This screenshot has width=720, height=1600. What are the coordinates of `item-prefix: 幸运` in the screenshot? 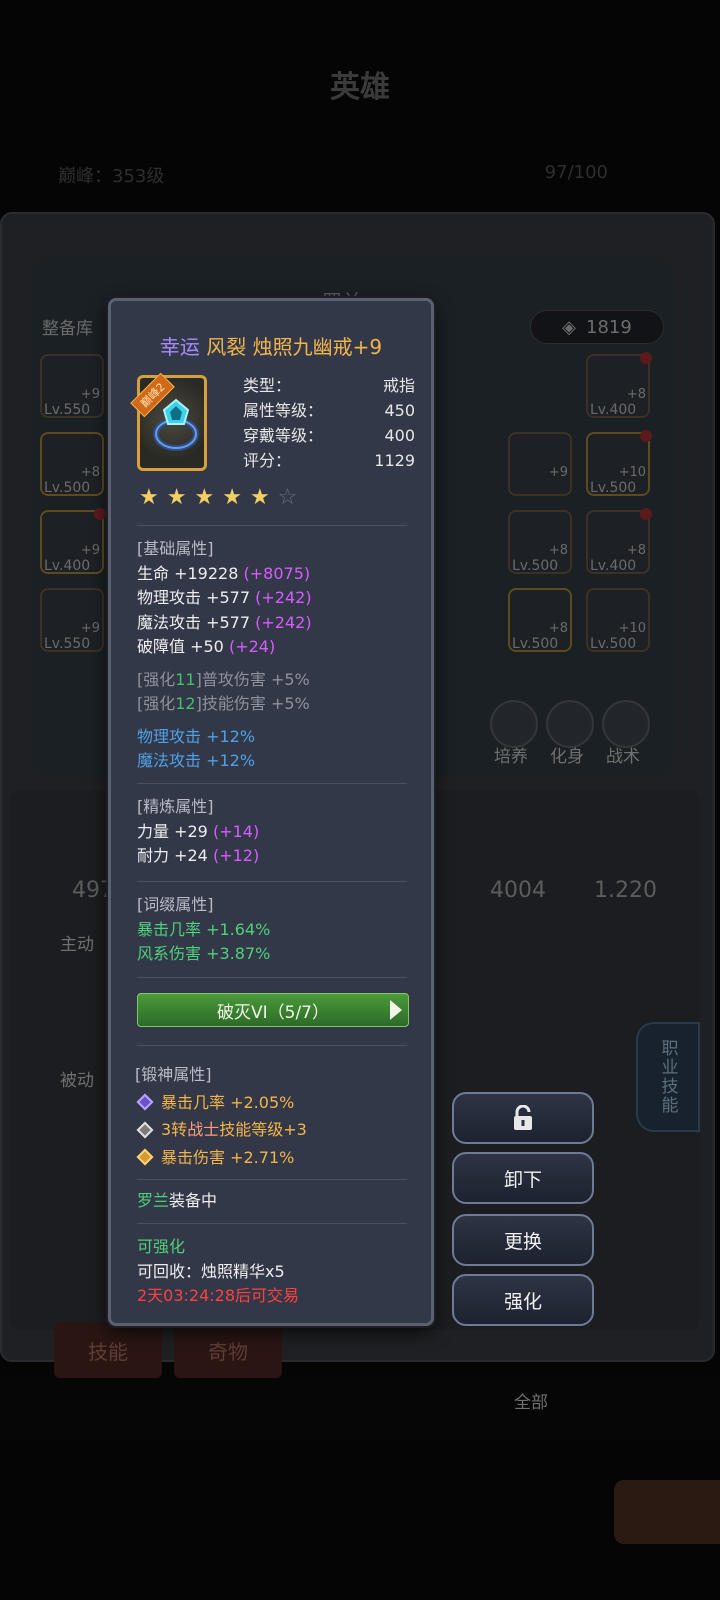 It's located at (179, 347).